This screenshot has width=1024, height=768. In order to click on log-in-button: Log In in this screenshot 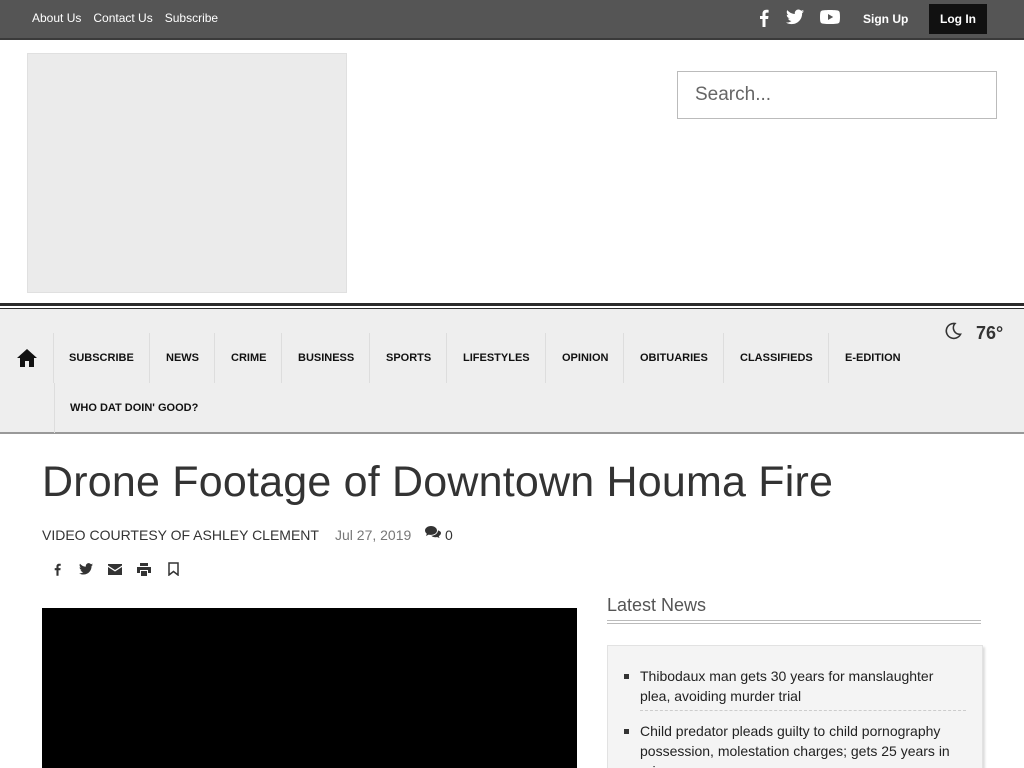, I will do `click(958, 19)`.